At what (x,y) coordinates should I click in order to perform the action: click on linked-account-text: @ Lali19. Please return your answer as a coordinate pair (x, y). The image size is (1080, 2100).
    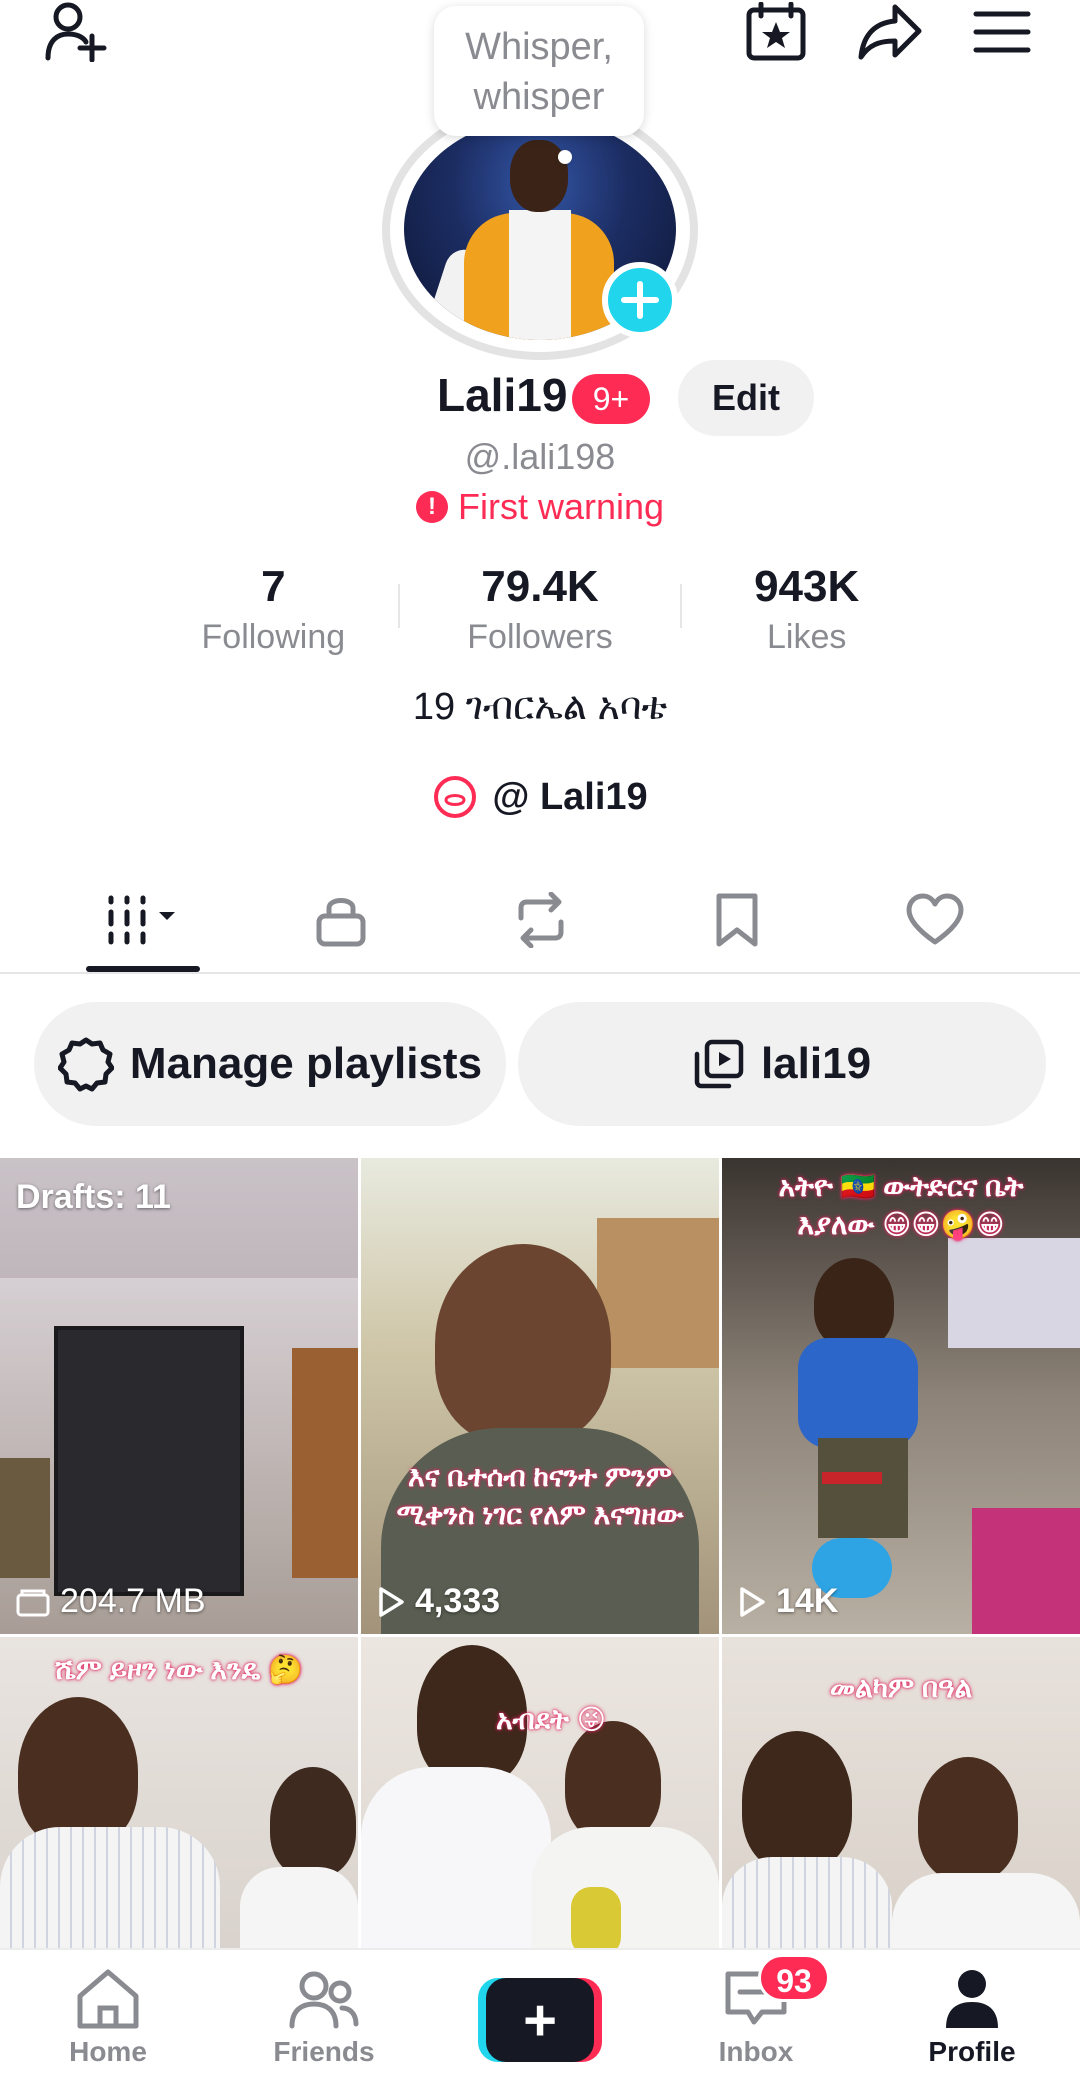
    Looking at the image, I should click on (570, 796).